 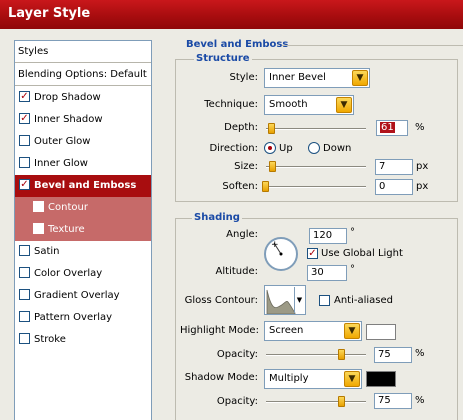 I want to click on pattern-overlay-checkbox, so click(x=24, y=316).